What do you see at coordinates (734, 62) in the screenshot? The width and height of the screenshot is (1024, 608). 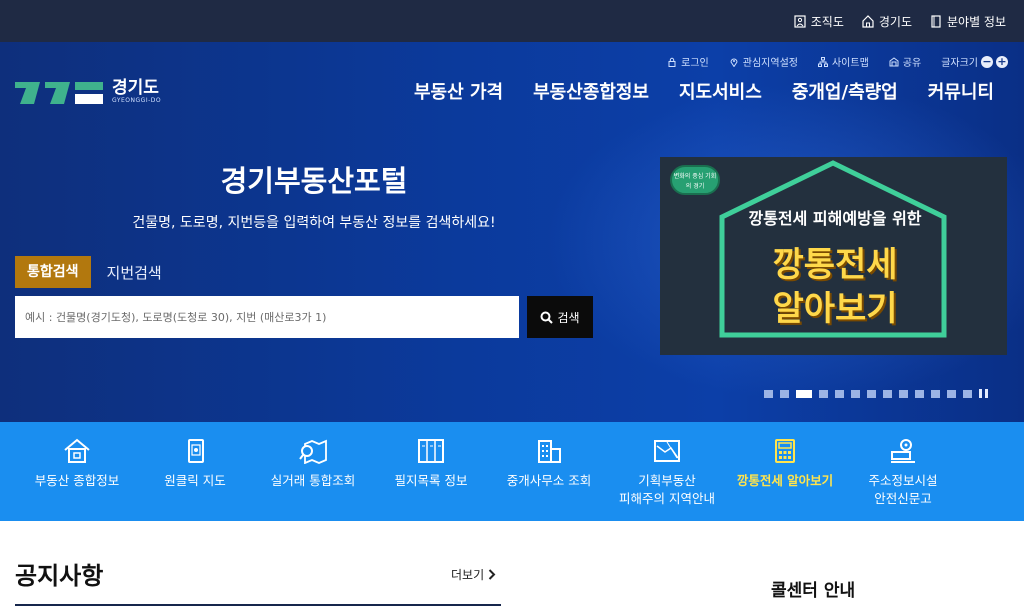 I see `pin-icon` at bounding box center [734, 62].